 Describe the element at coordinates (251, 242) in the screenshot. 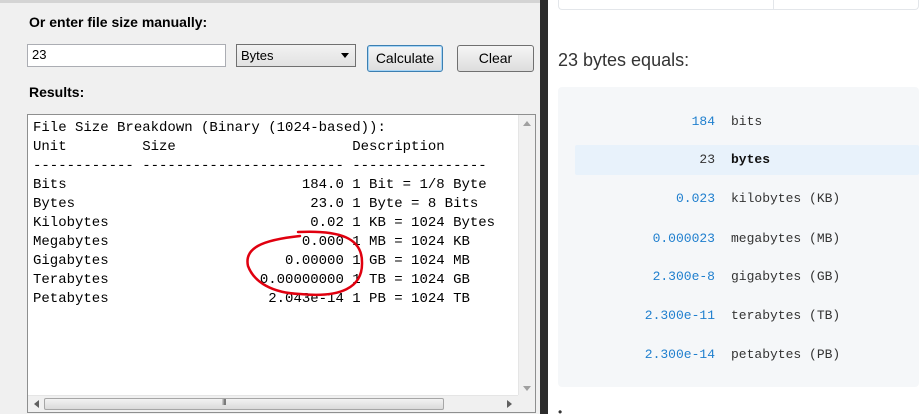

I see `results-line: Megabytes 0.000 1 MB = 1024 KB` at that location.